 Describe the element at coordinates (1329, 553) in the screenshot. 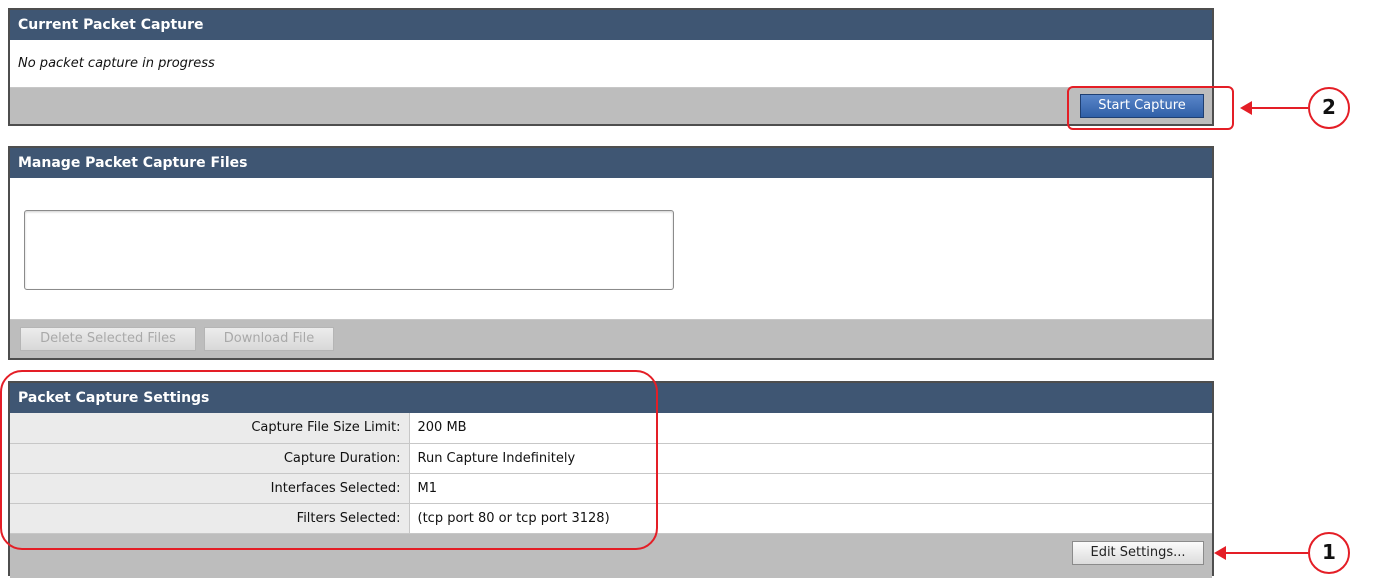

I see `annotation-callout-1: 1` at that location.